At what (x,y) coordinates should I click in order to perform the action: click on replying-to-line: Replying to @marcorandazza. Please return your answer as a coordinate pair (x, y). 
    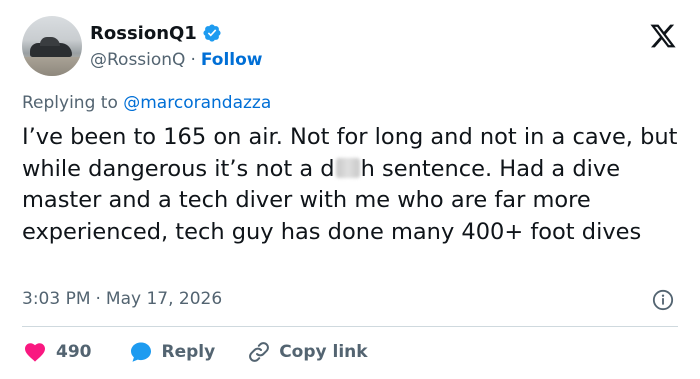
    Looking at the image, I should click on (146, 103).